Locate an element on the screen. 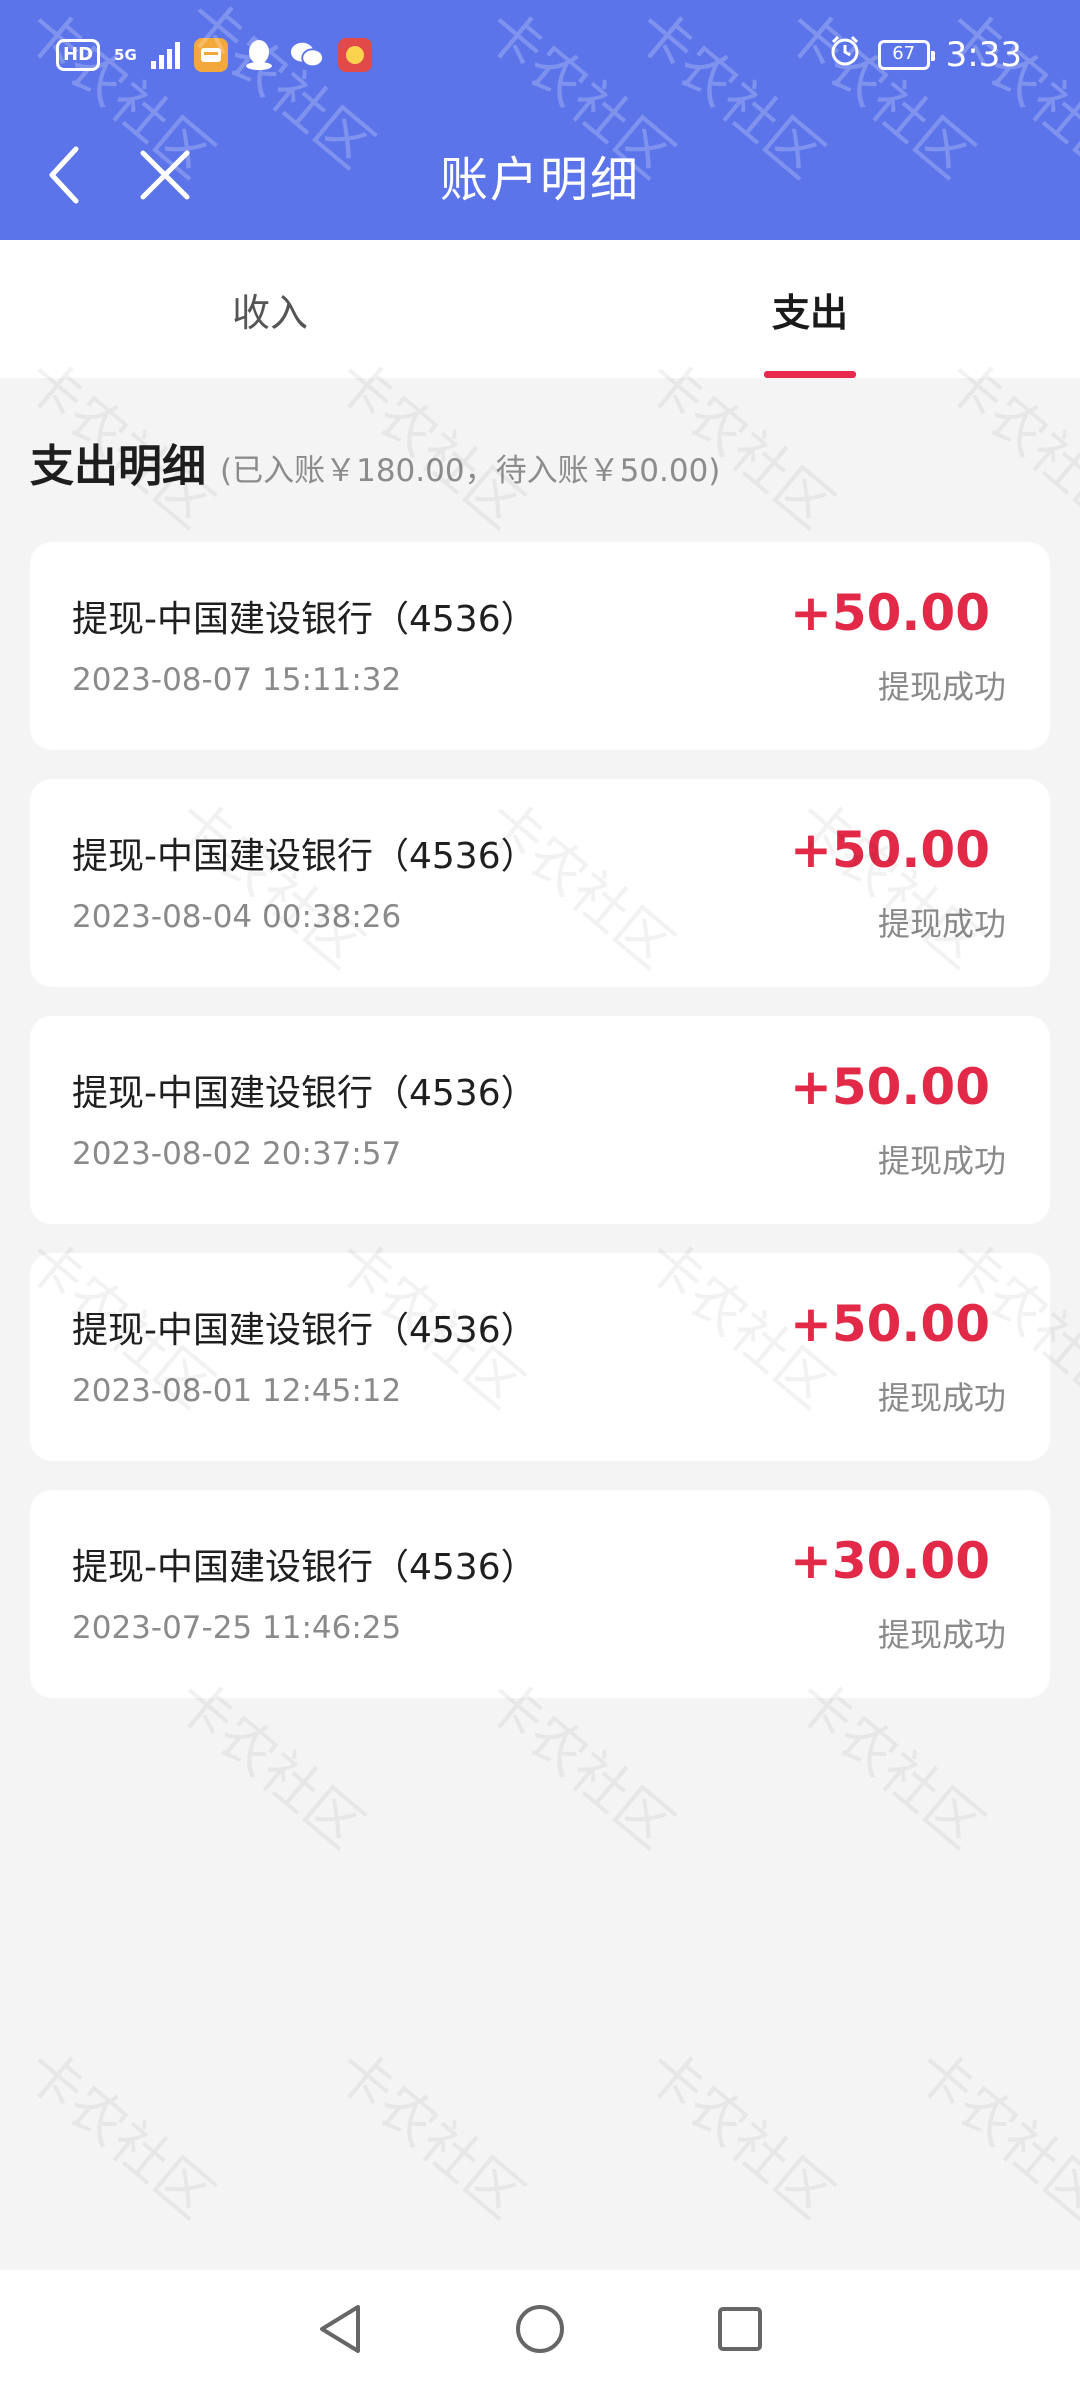  record-amount: +30.00 is located at coordinates (889, 1561).